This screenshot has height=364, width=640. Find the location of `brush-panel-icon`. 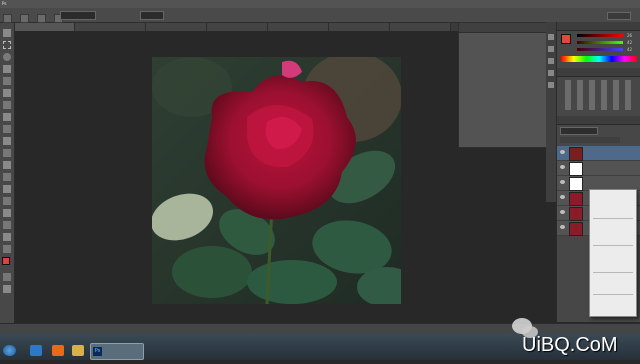

brush-panel-icon is located at coordinates (551, 73).